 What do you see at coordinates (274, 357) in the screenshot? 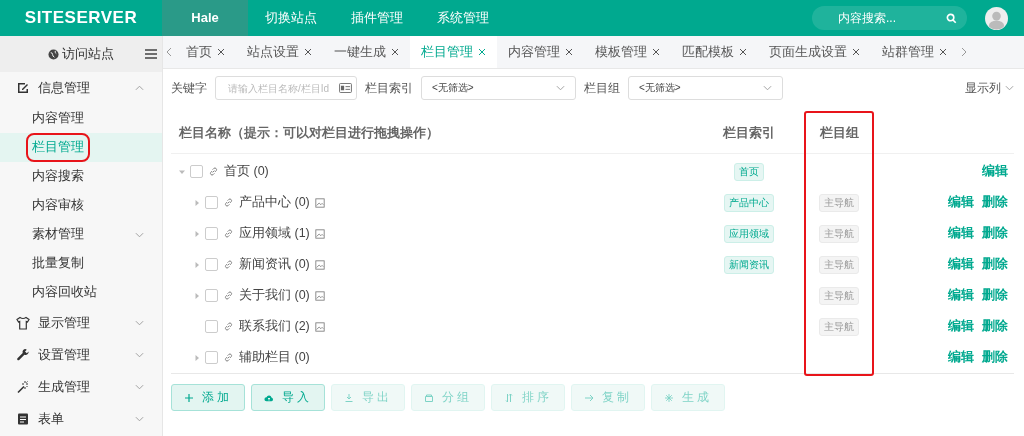
I see `channel-name: 辅助栏目 (0)` at bounding box center [274, 357].